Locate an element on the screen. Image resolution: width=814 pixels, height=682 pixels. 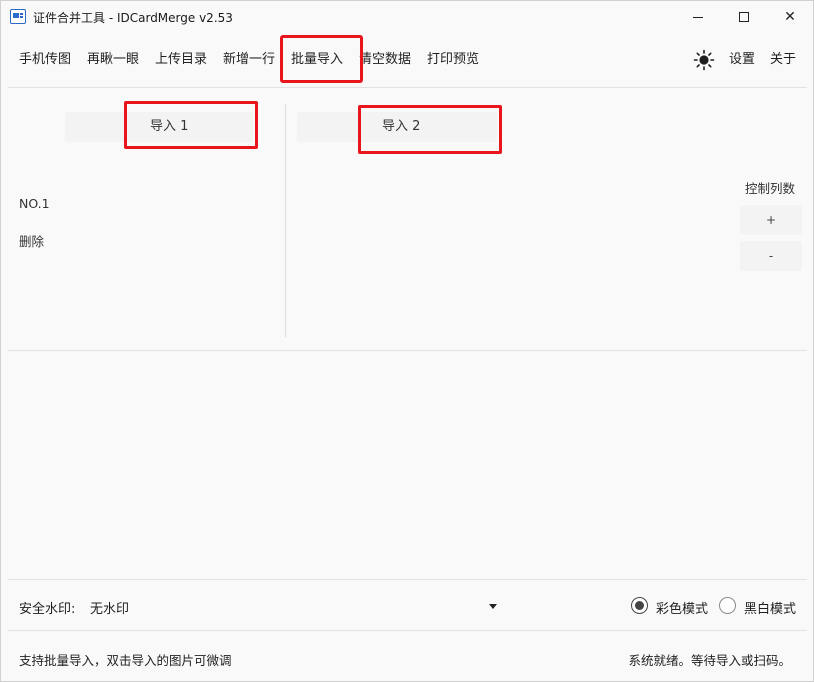
close-icon: ✕ is located at coordinates (790, 17).